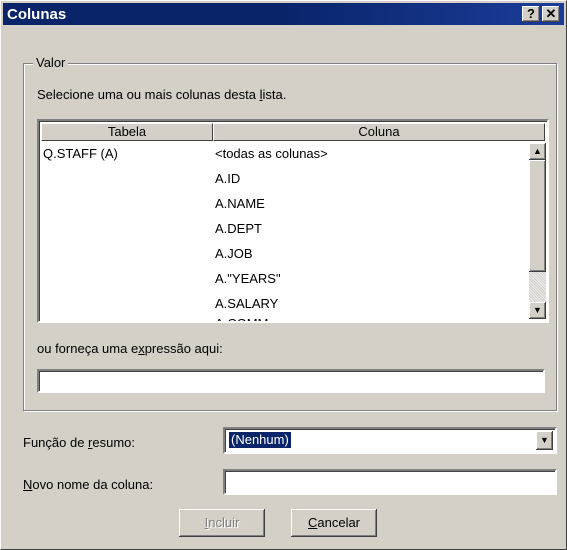  I want to click on list-item: A.JOB, so click(234, 254).